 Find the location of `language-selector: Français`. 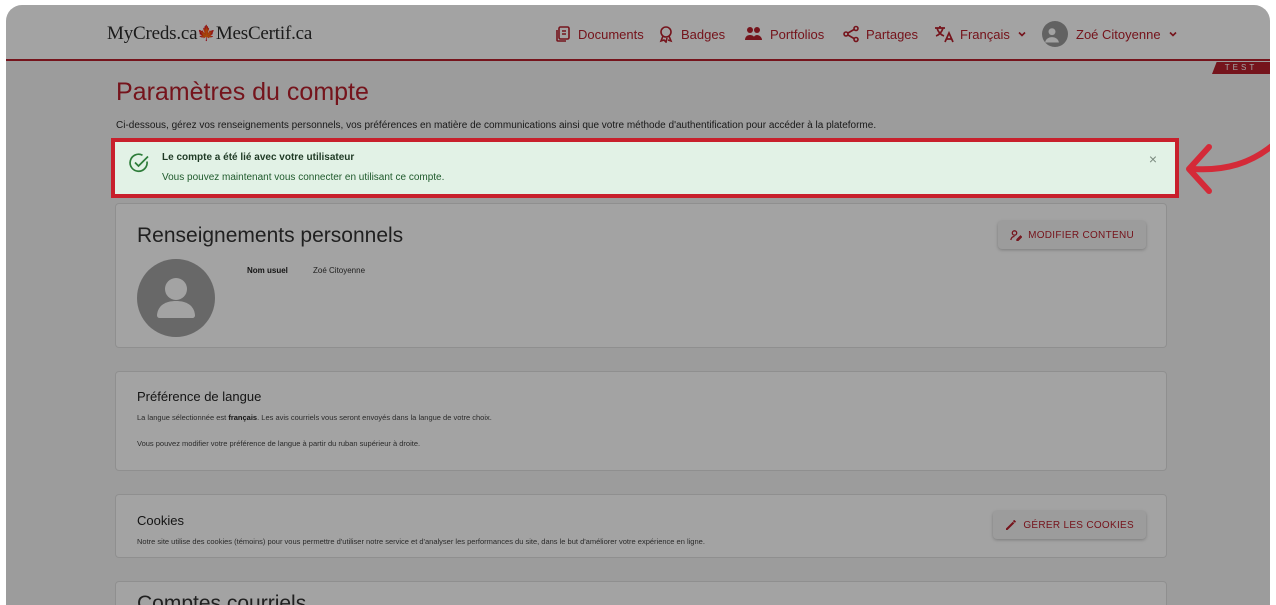

language-selector: Français is located at coordinates (984, 34).